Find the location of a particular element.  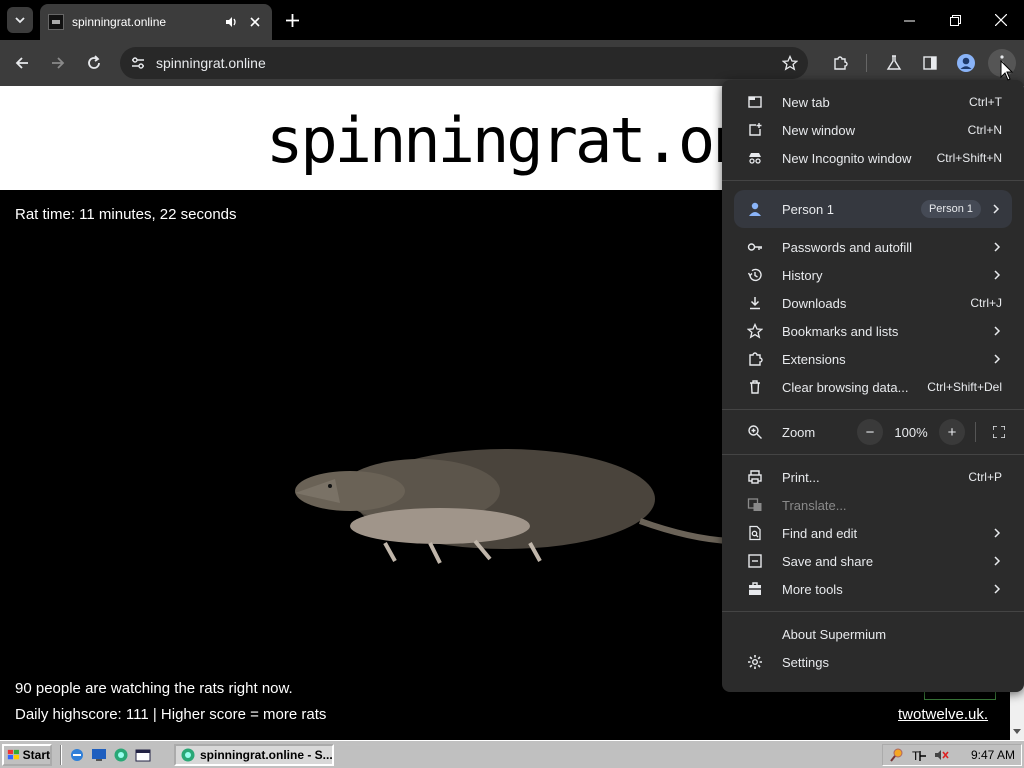

menu-about: About Supermium is located at coordinates (874, 634).